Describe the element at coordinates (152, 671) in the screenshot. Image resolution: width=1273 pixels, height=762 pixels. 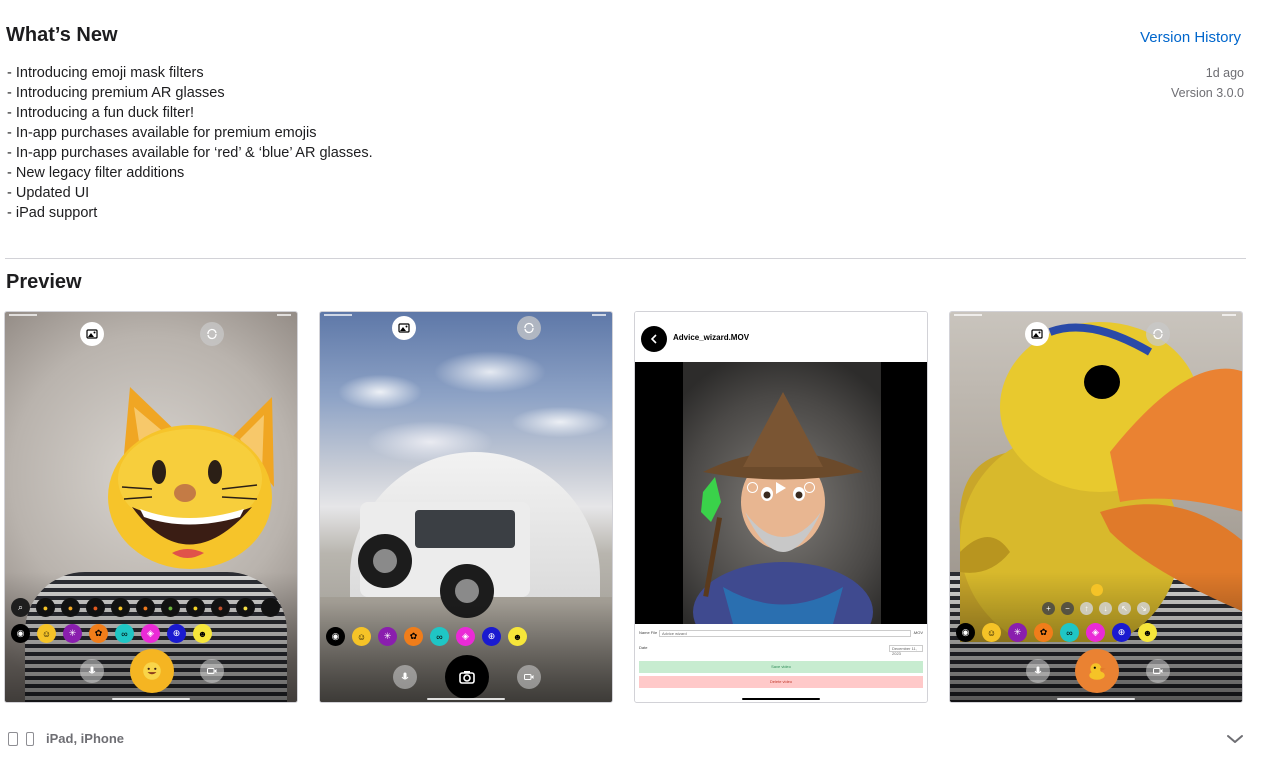
I see `capture-emoji-button` at that location.